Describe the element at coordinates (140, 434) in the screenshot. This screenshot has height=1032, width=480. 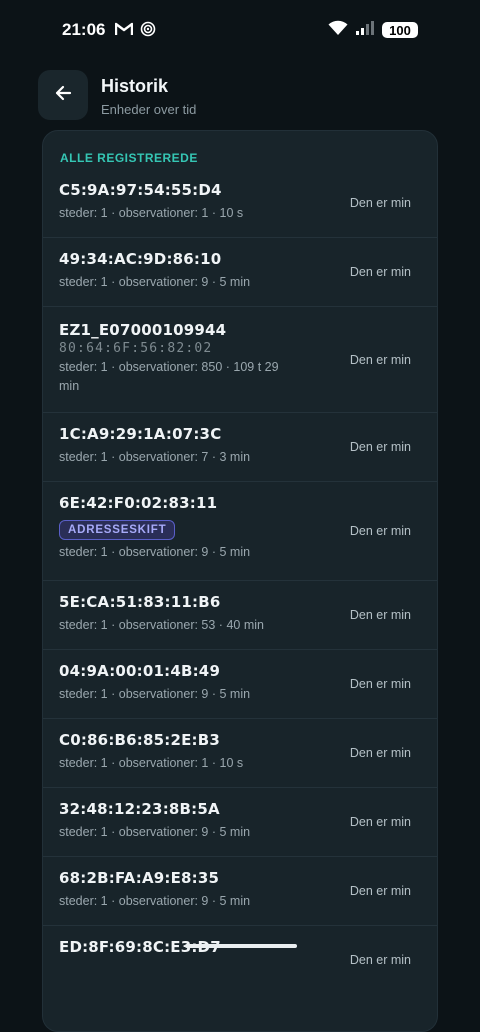
I see `device-name: 1C:A9:29:1A:07:3C` at that location.